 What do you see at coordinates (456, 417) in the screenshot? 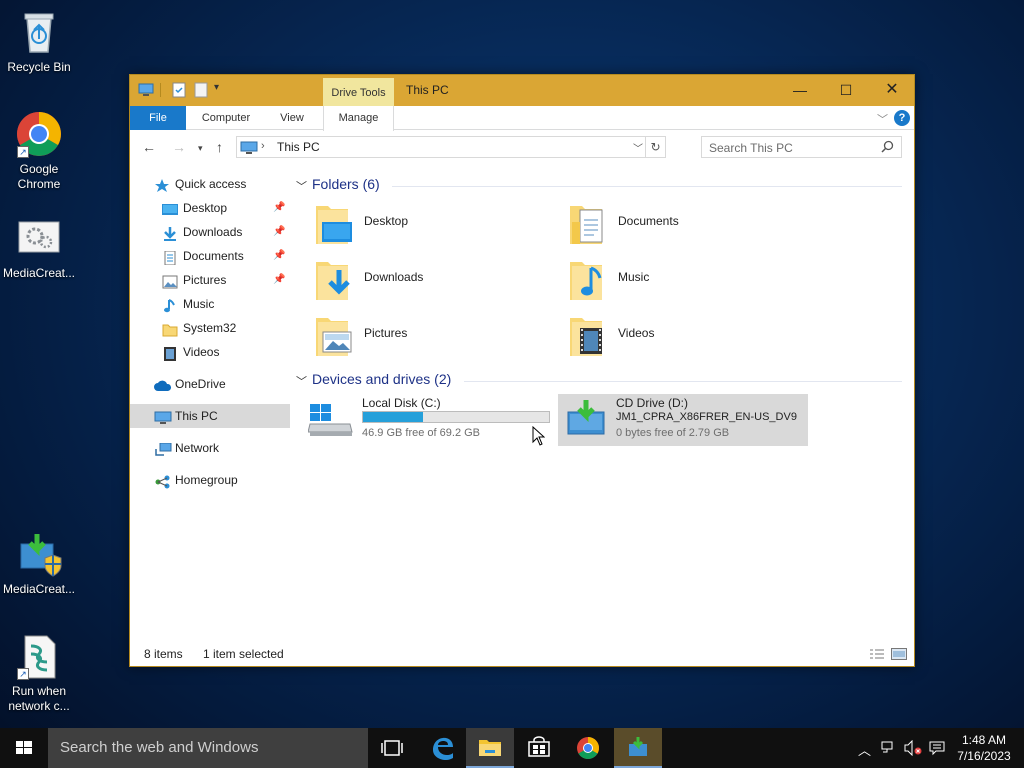
I see `disk-usage-bar` at bounding box center [456, 417].